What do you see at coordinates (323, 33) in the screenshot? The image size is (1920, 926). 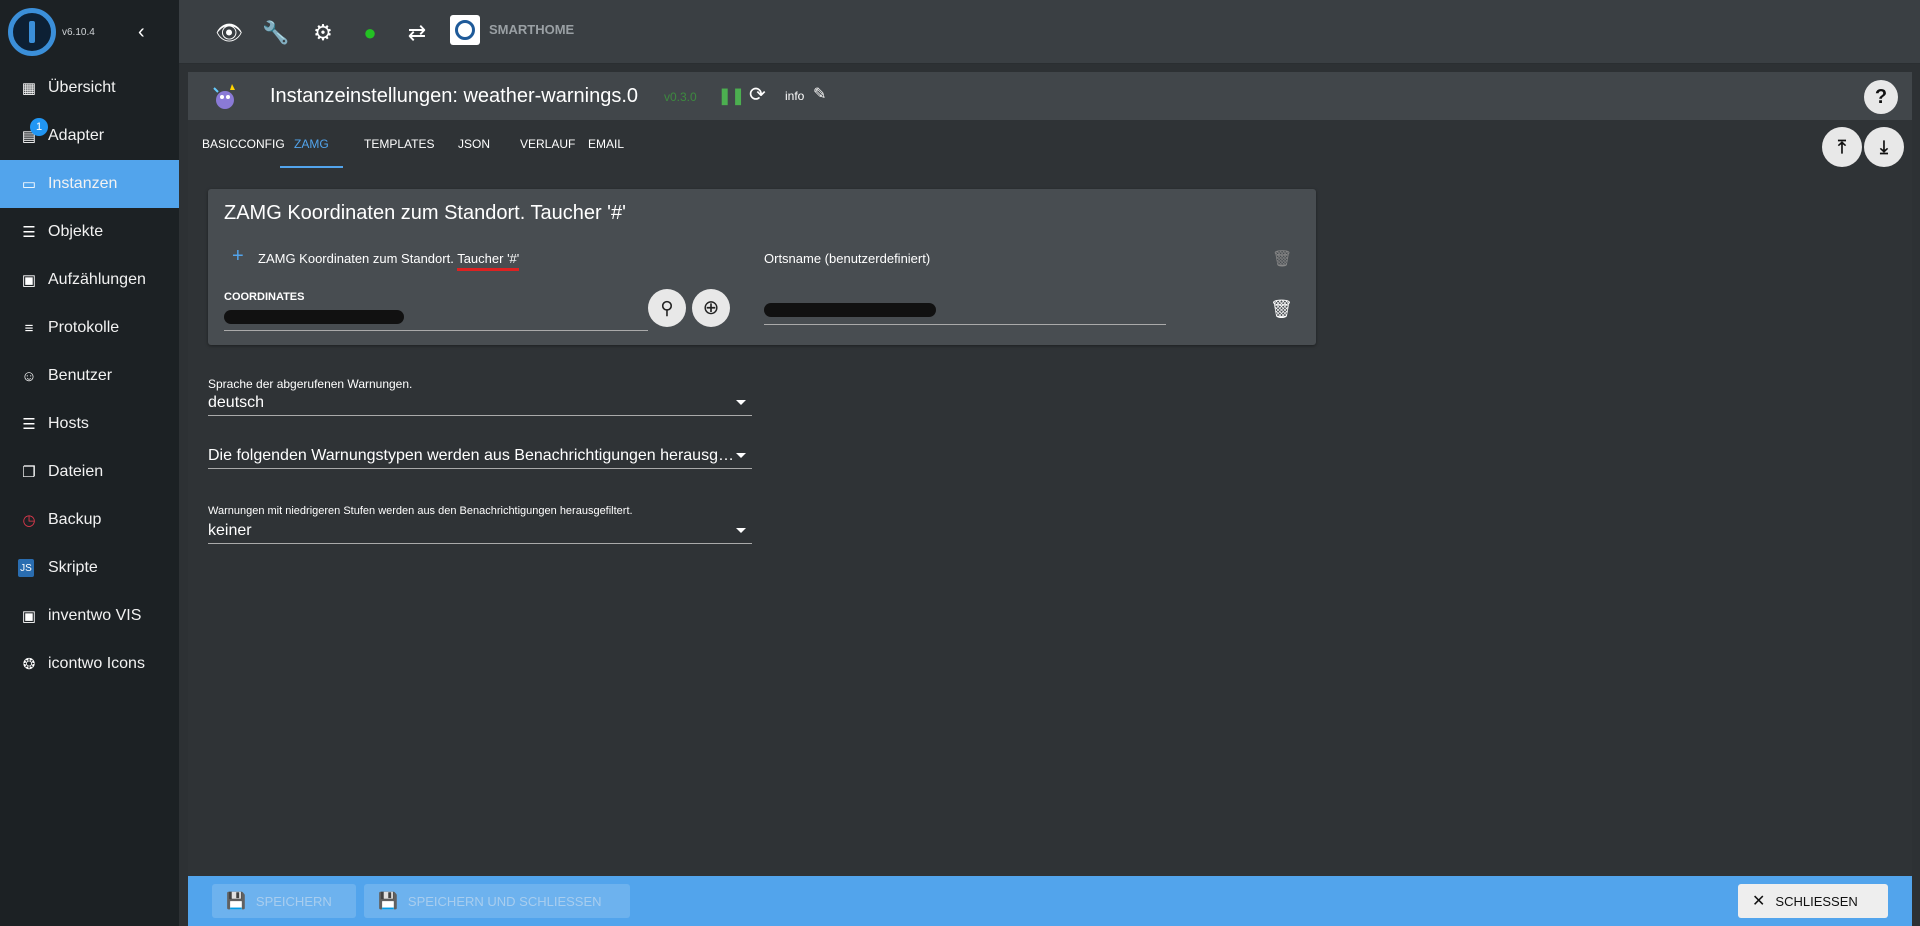 I see `gear-icon: ⚙` at bounding box center [323, 33].